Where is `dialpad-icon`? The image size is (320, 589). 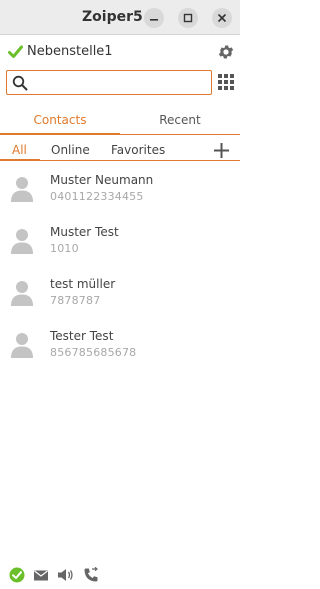 dialpad-icon is located at coordinates (226, 82).